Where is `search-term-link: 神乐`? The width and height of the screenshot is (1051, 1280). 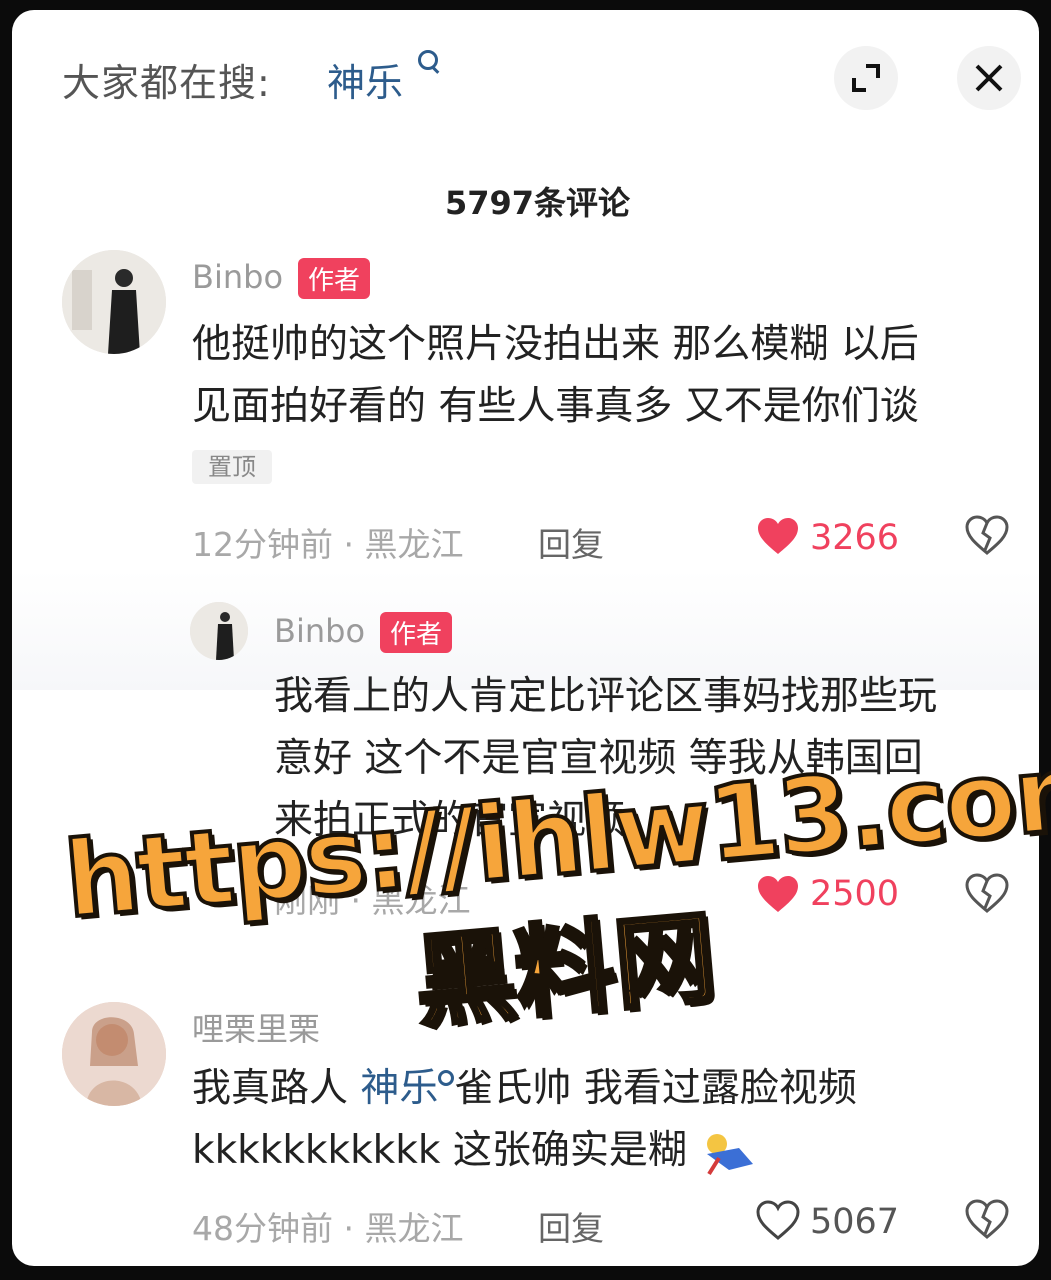 search-term-link: 神乐 is located at coordinates (365, 79).